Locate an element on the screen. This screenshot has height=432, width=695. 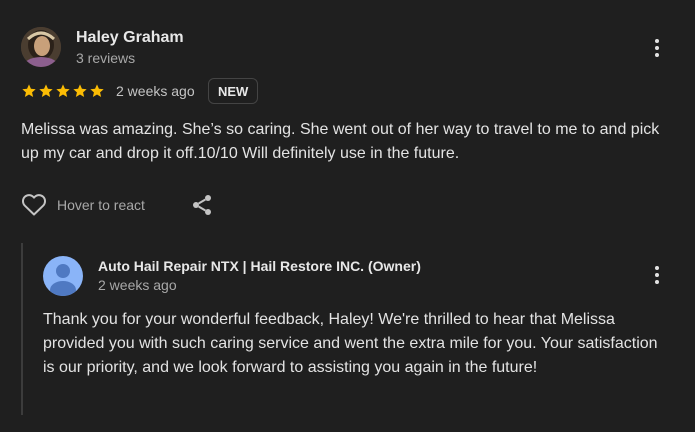
reply-date: 2 weeks ago is located at coordinates (137, 285).